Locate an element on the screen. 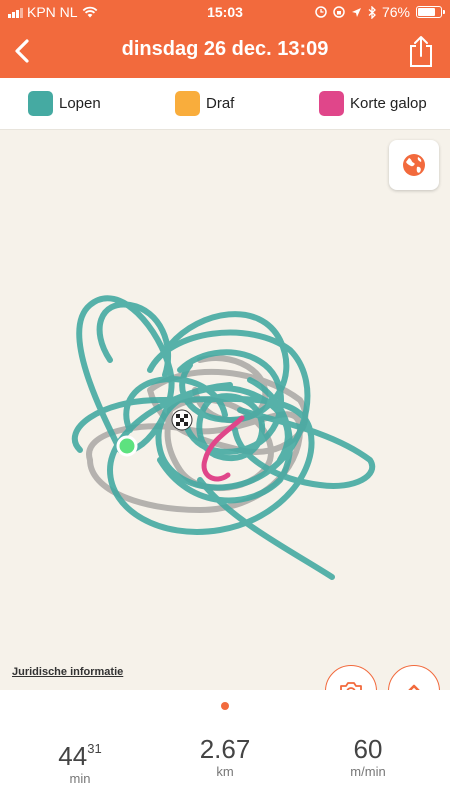 This screenshot has width=450, height=800. navigation-bar: dinsdag 26 dec. 13:09 is located at coordinates (225, 51).